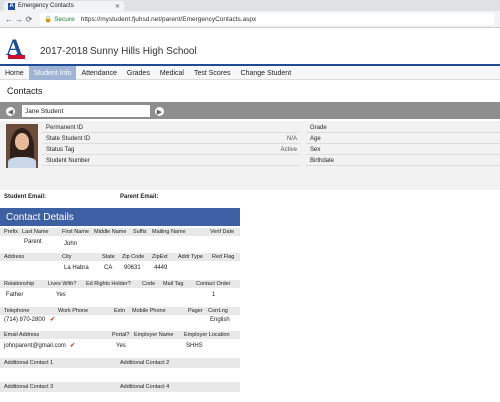 Image resolution: width=500 pixels, height=402 pixels. What do you see at coordinates (25, 91) in the screenshot?
I see `page-title: Contacts` at bounding box center [25, 91].